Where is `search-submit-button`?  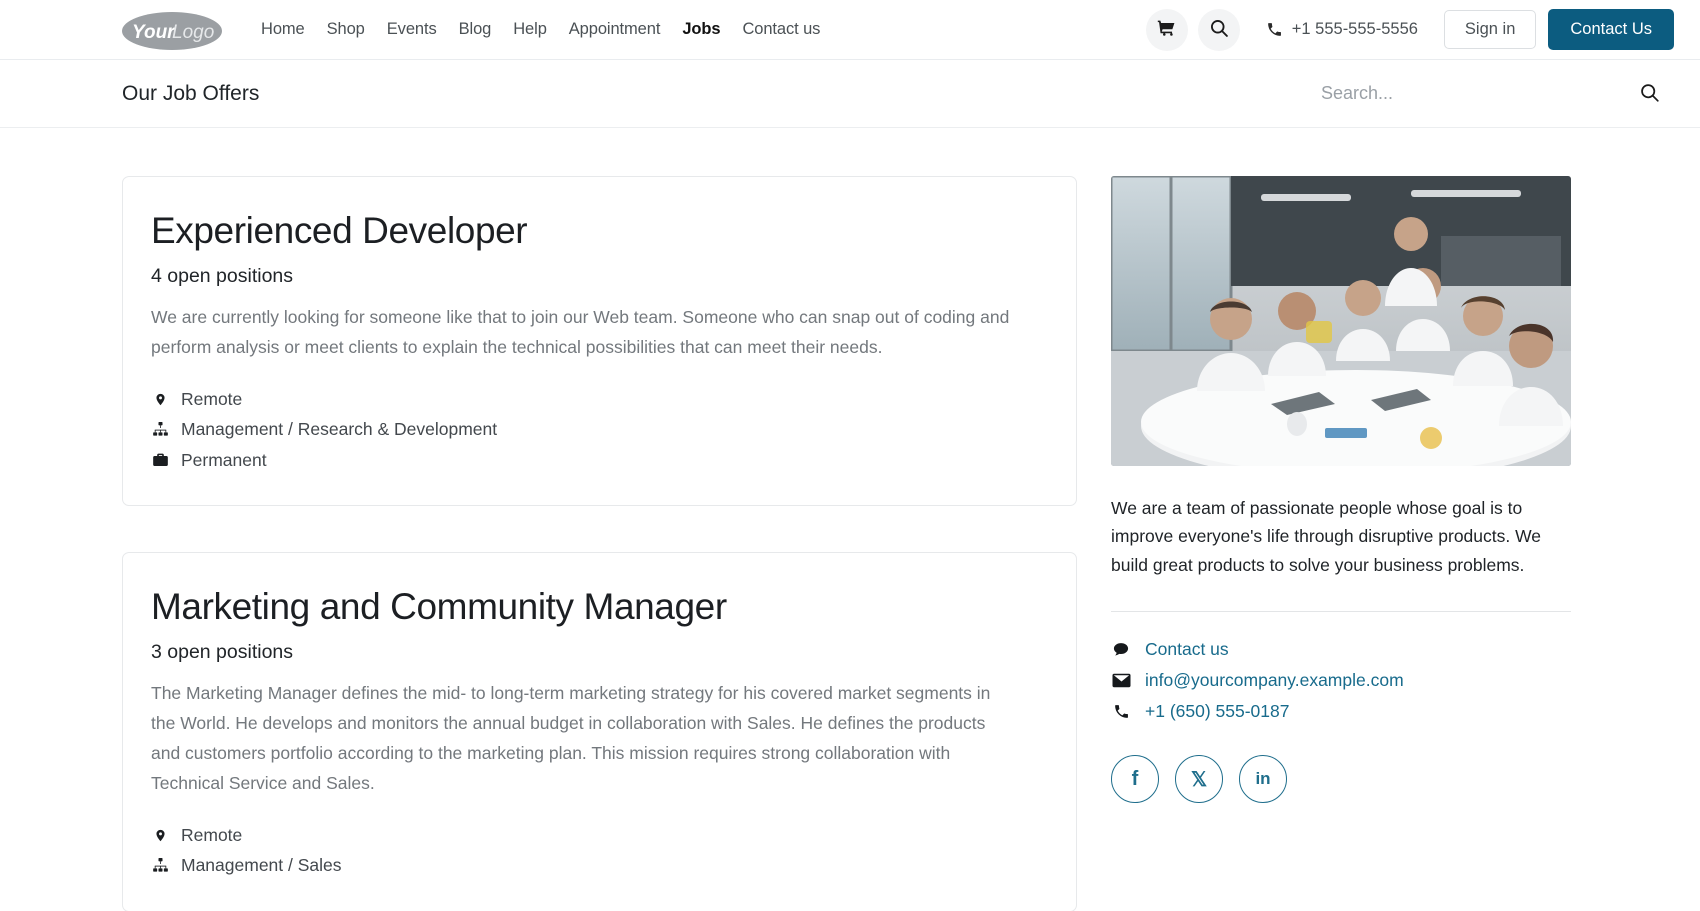
search-submit-button is located at coordinates (1649, 94).